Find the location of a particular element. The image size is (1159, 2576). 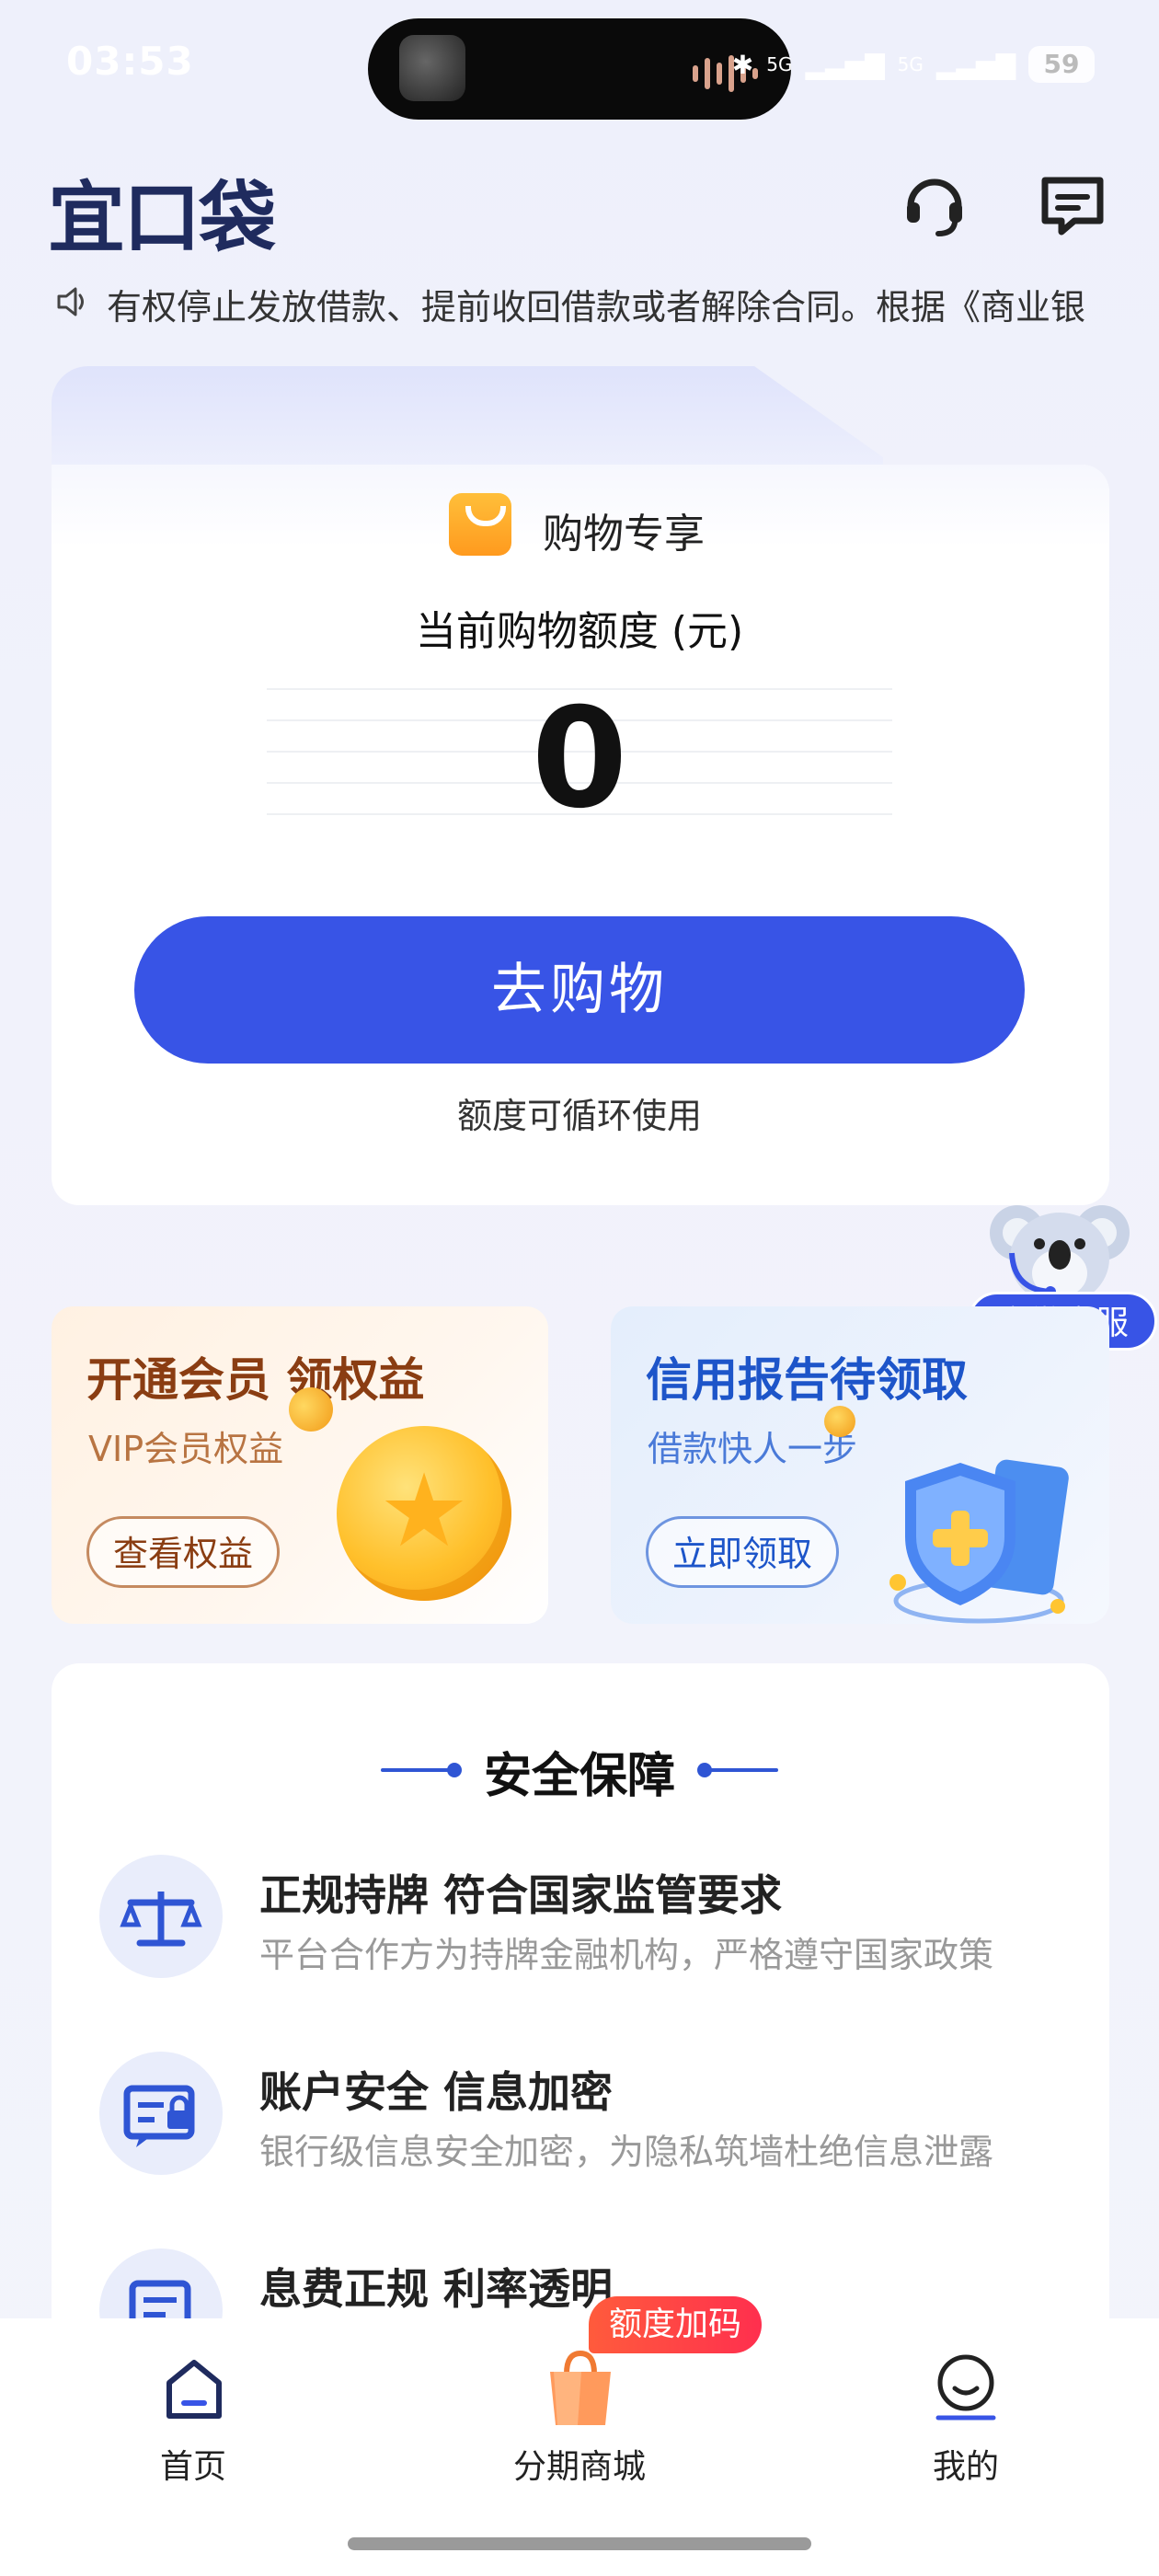

home-indicator is located at coordinates (579, 2543).